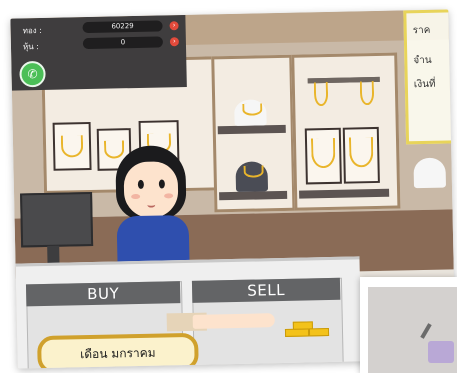  What do you see at coordinates (123, 43) in the screenshot?
I see `stock-value: 0` at bounding box center [123, 43].